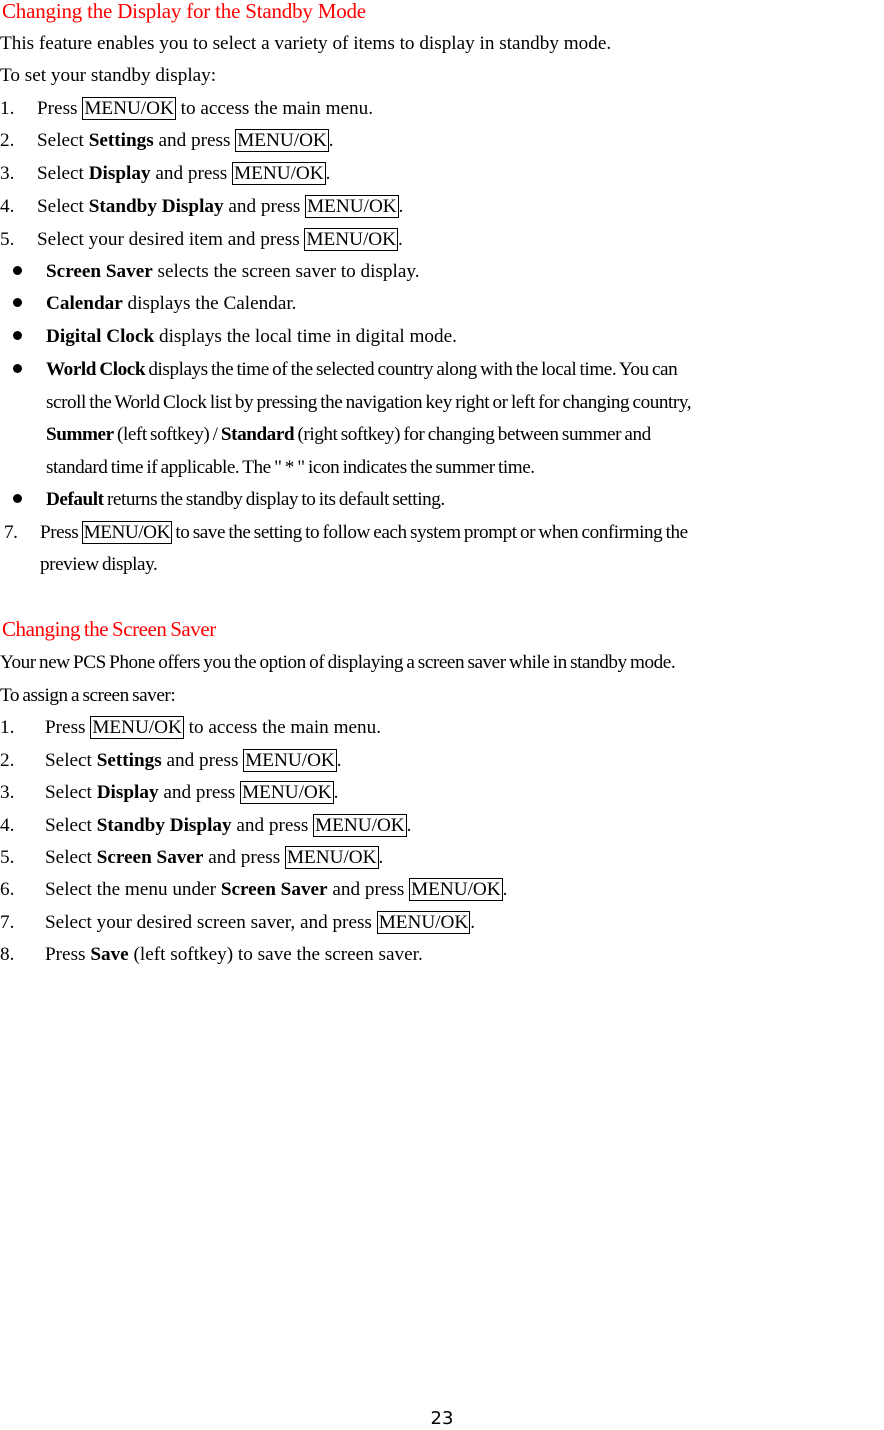 This screenshot has width=884, height=1430. I want to click on step-7-line2: preview display., so click(99, 564).